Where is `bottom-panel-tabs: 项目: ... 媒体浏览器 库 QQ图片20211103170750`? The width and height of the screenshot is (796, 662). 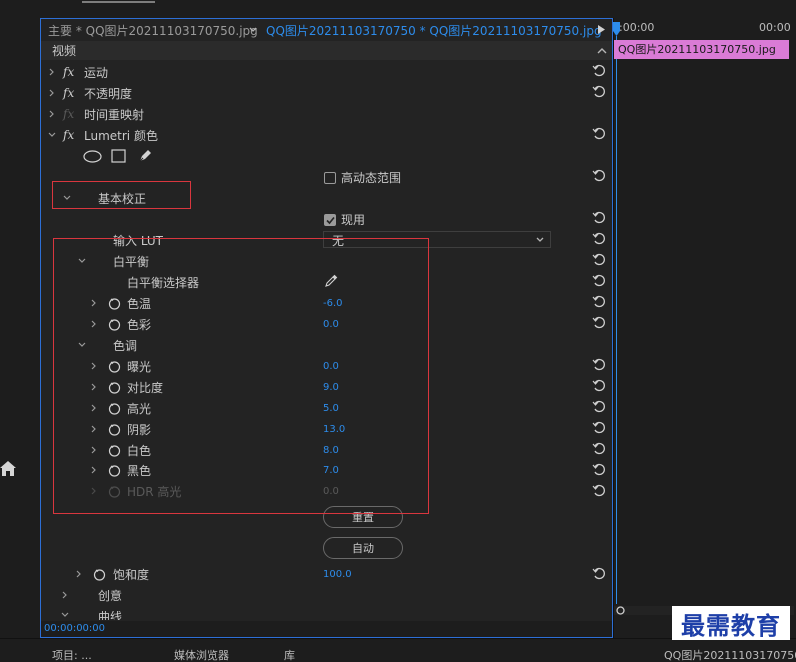
bottom-panel-tabs: 项目: ... 媒体浏览器 库 QQ图片20211103170750 is located at coordinates (398, 649).